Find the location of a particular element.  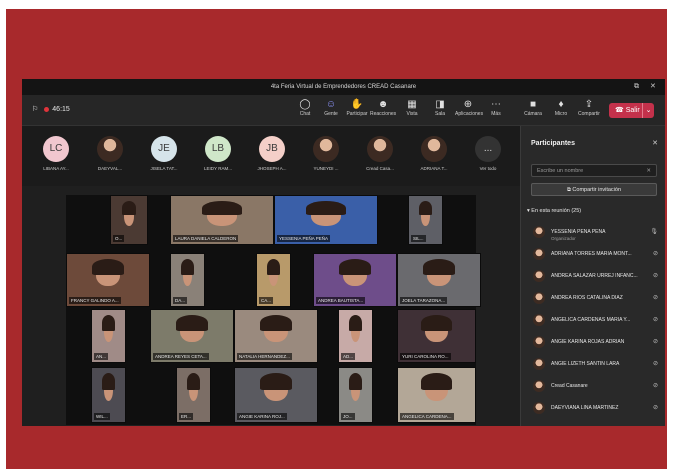

people-icon: ☺ is located at coordinates (331, 104).